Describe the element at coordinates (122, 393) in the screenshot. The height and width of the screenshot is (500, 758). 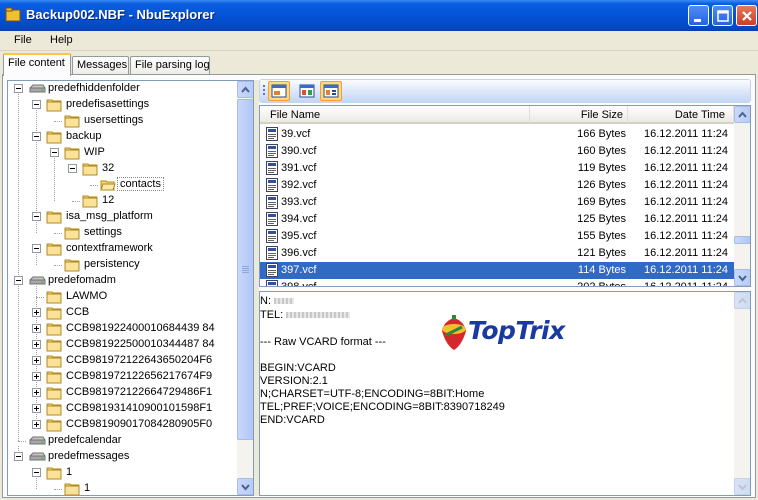
I see `tree-item: CCB981972122664729486F1` at that location.